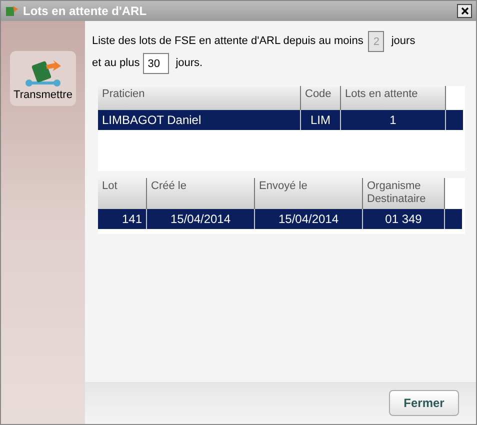 The width and height of the screenshot is (477, 425). I want to click on table-cell: 1, so click(393, 120).